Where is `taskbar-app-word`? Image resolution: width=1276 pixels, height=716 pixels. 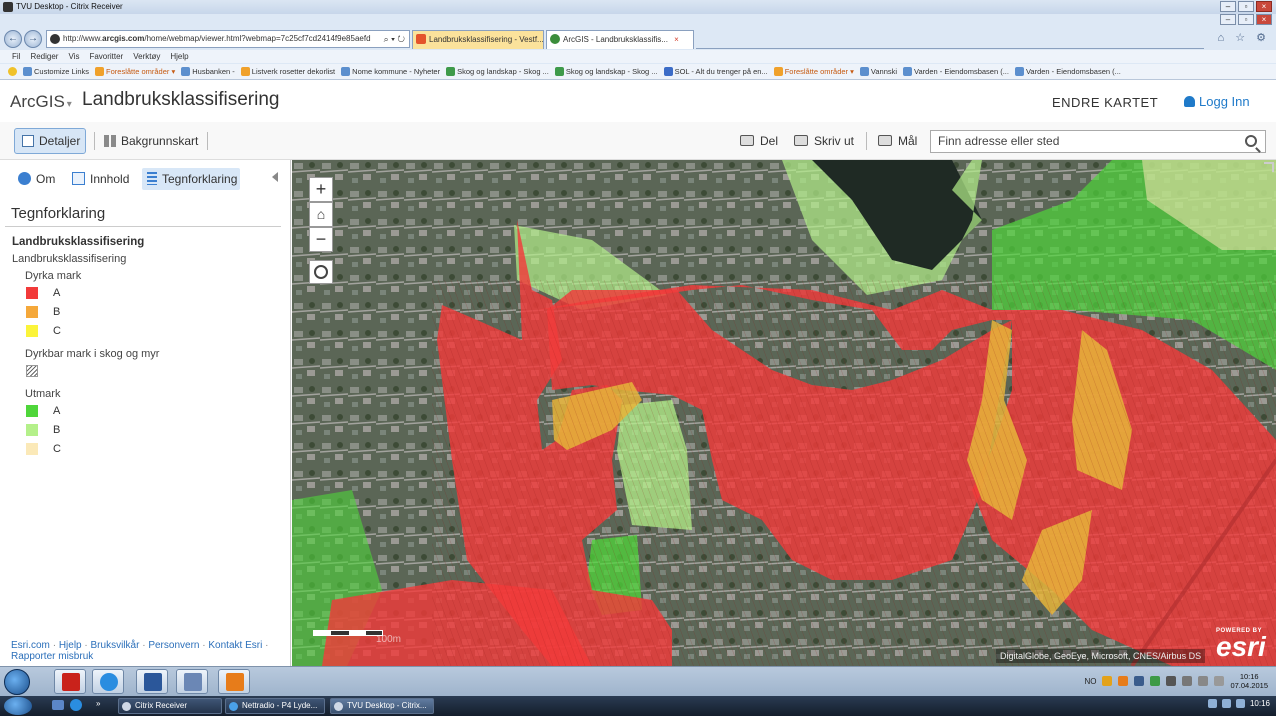 taskbar-app-word is located at coordinates (152, 681).